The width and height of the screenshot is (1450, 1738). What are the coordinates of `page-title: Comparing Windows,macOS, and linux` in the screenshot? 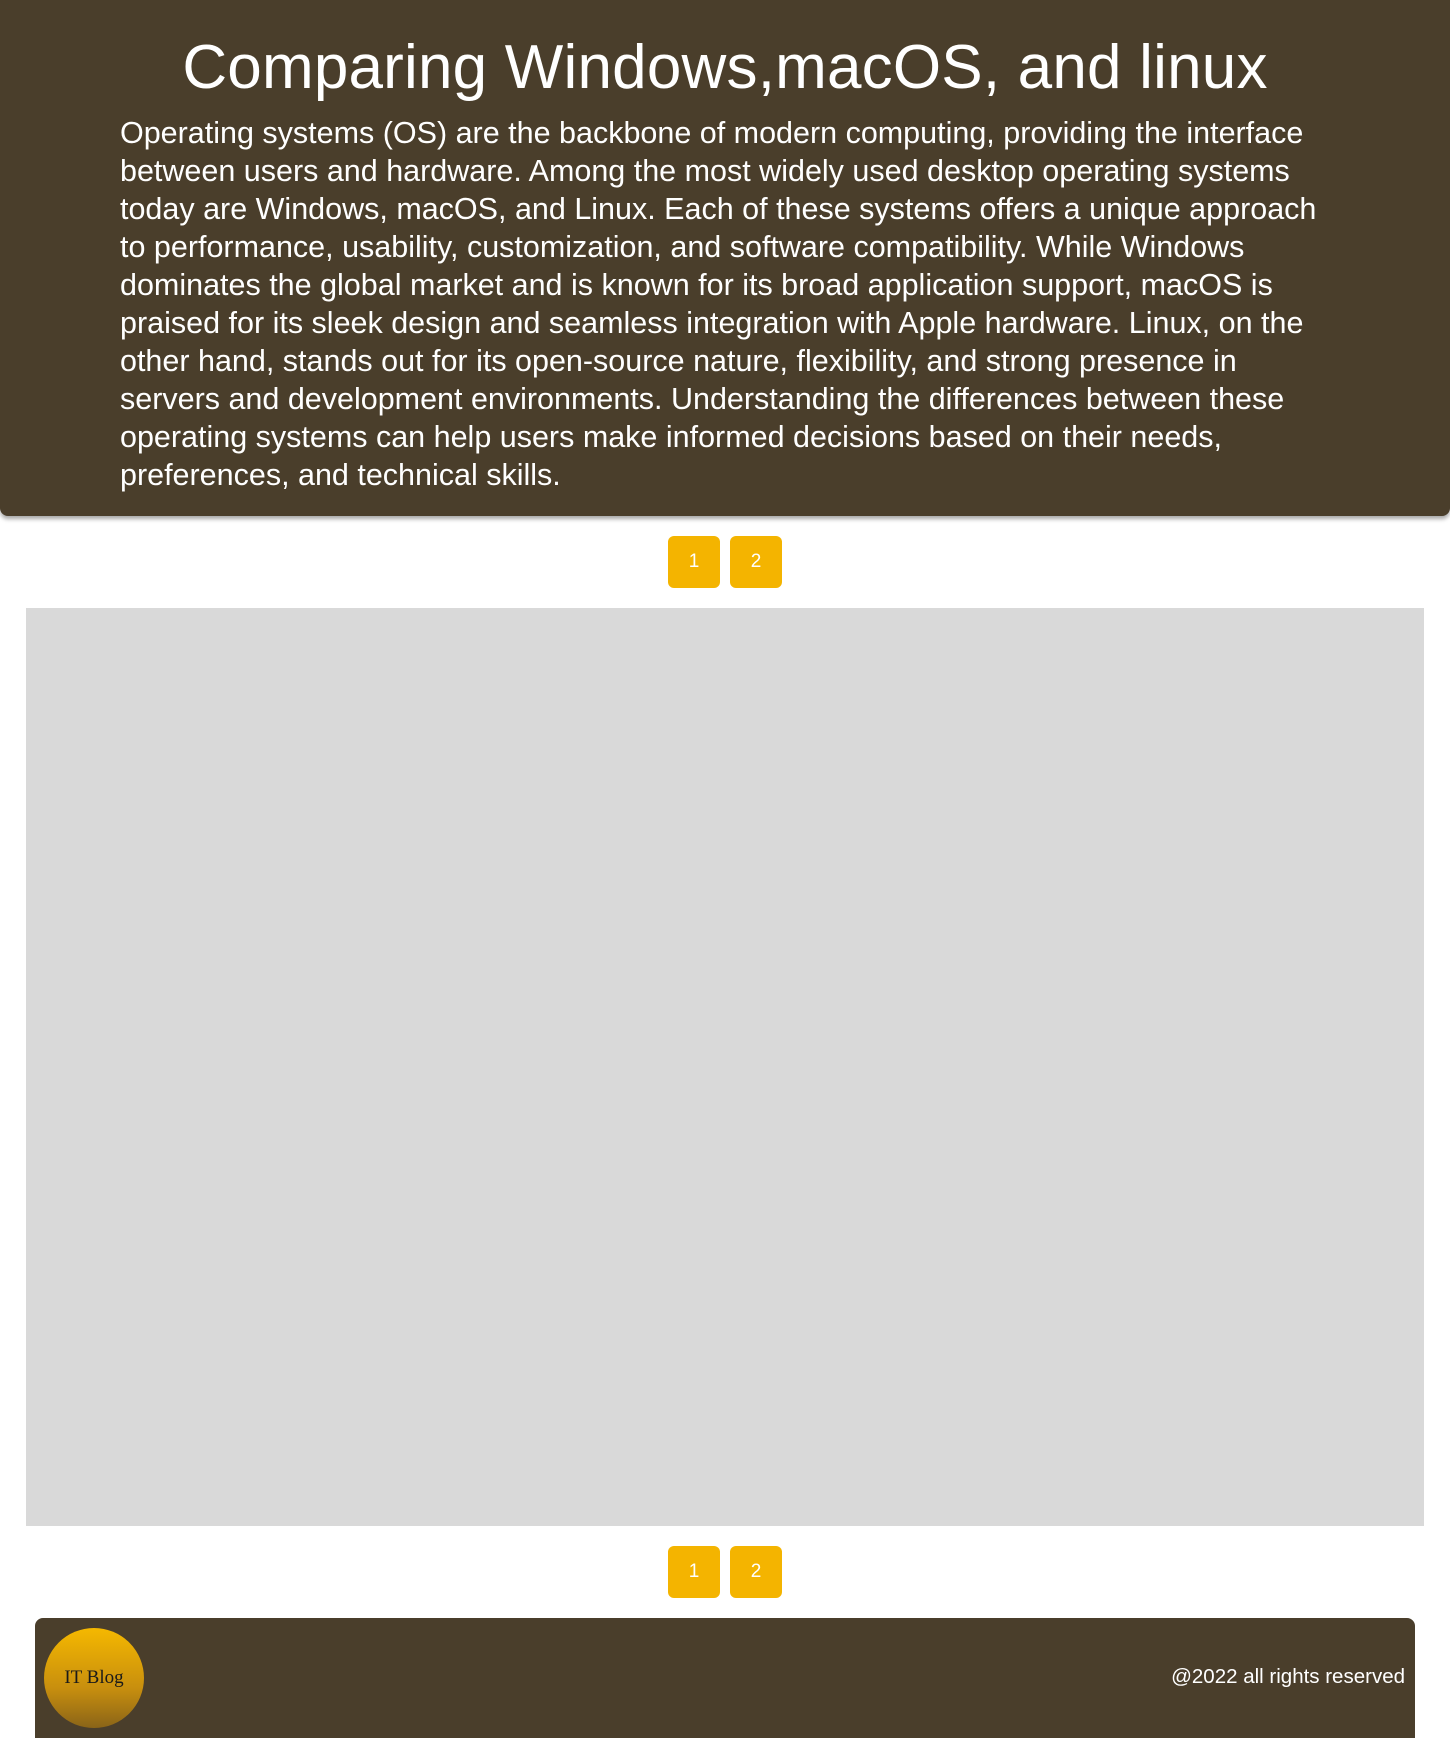 It's located at (725, 67).